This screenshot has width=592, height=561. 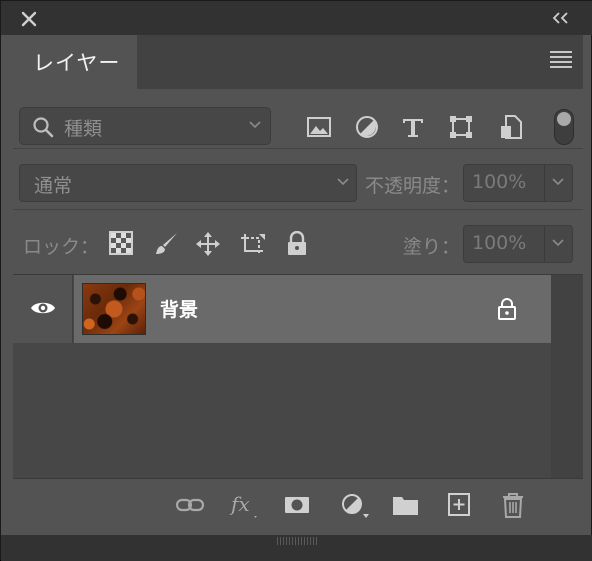 What do you see at coordinates (561, 60) in the screenshot?
I see `hamburger-menu-icon` at bounding box center [561, 60].